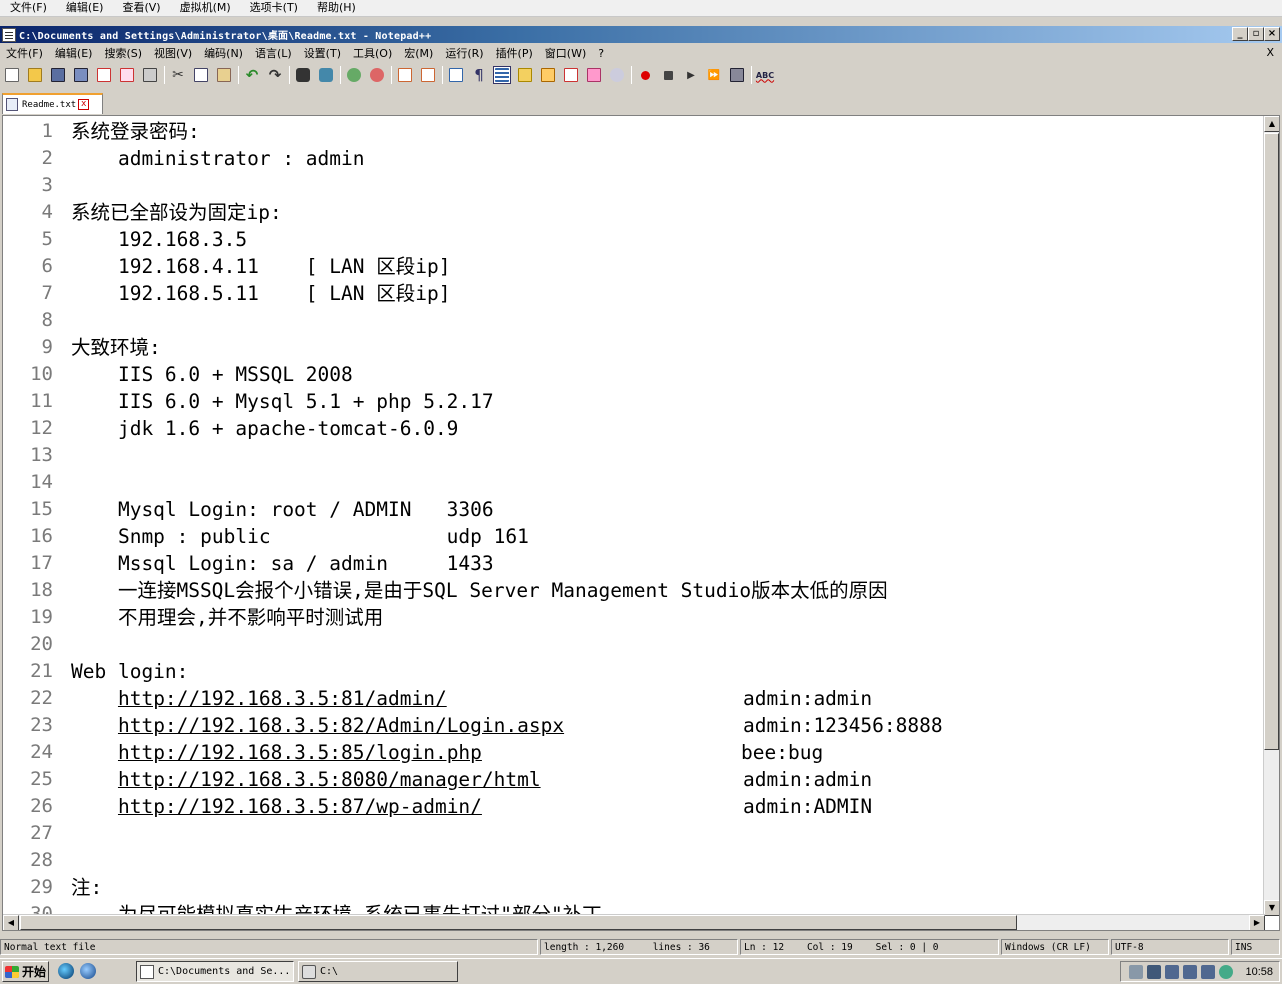  I want to click on paste-icon, so click(224, 75).